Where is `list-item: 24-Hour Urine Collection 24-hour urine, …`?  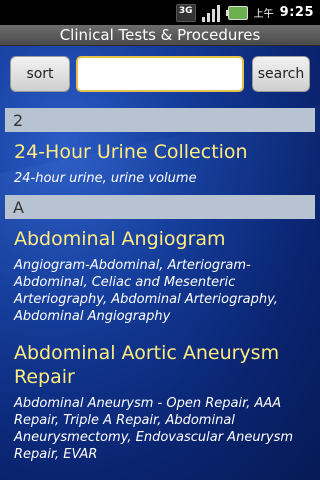
list-item: 24-Hour Urine Collection 24-hour urine, … is located at coordinates (160, 163).